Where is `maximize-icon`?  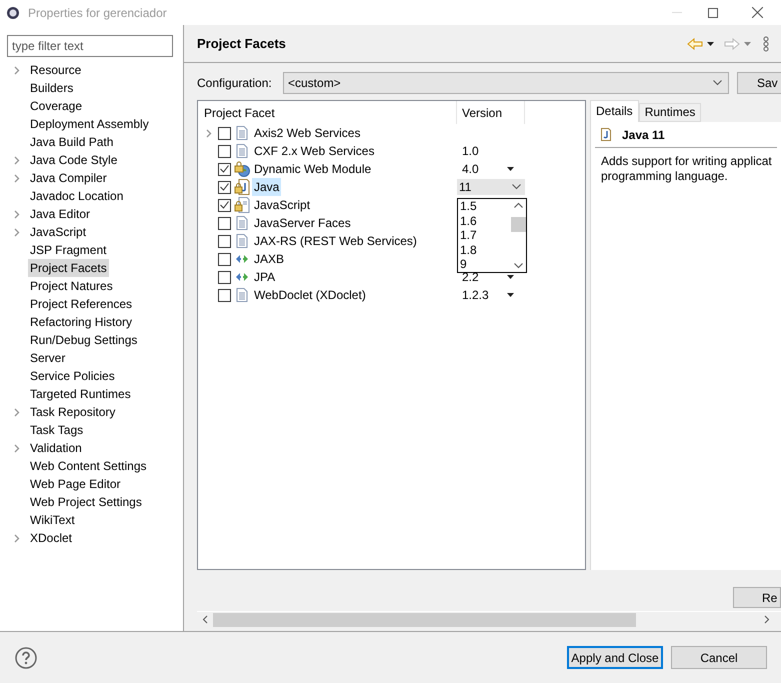 maximize-icon is located at coordinates (713, 13).